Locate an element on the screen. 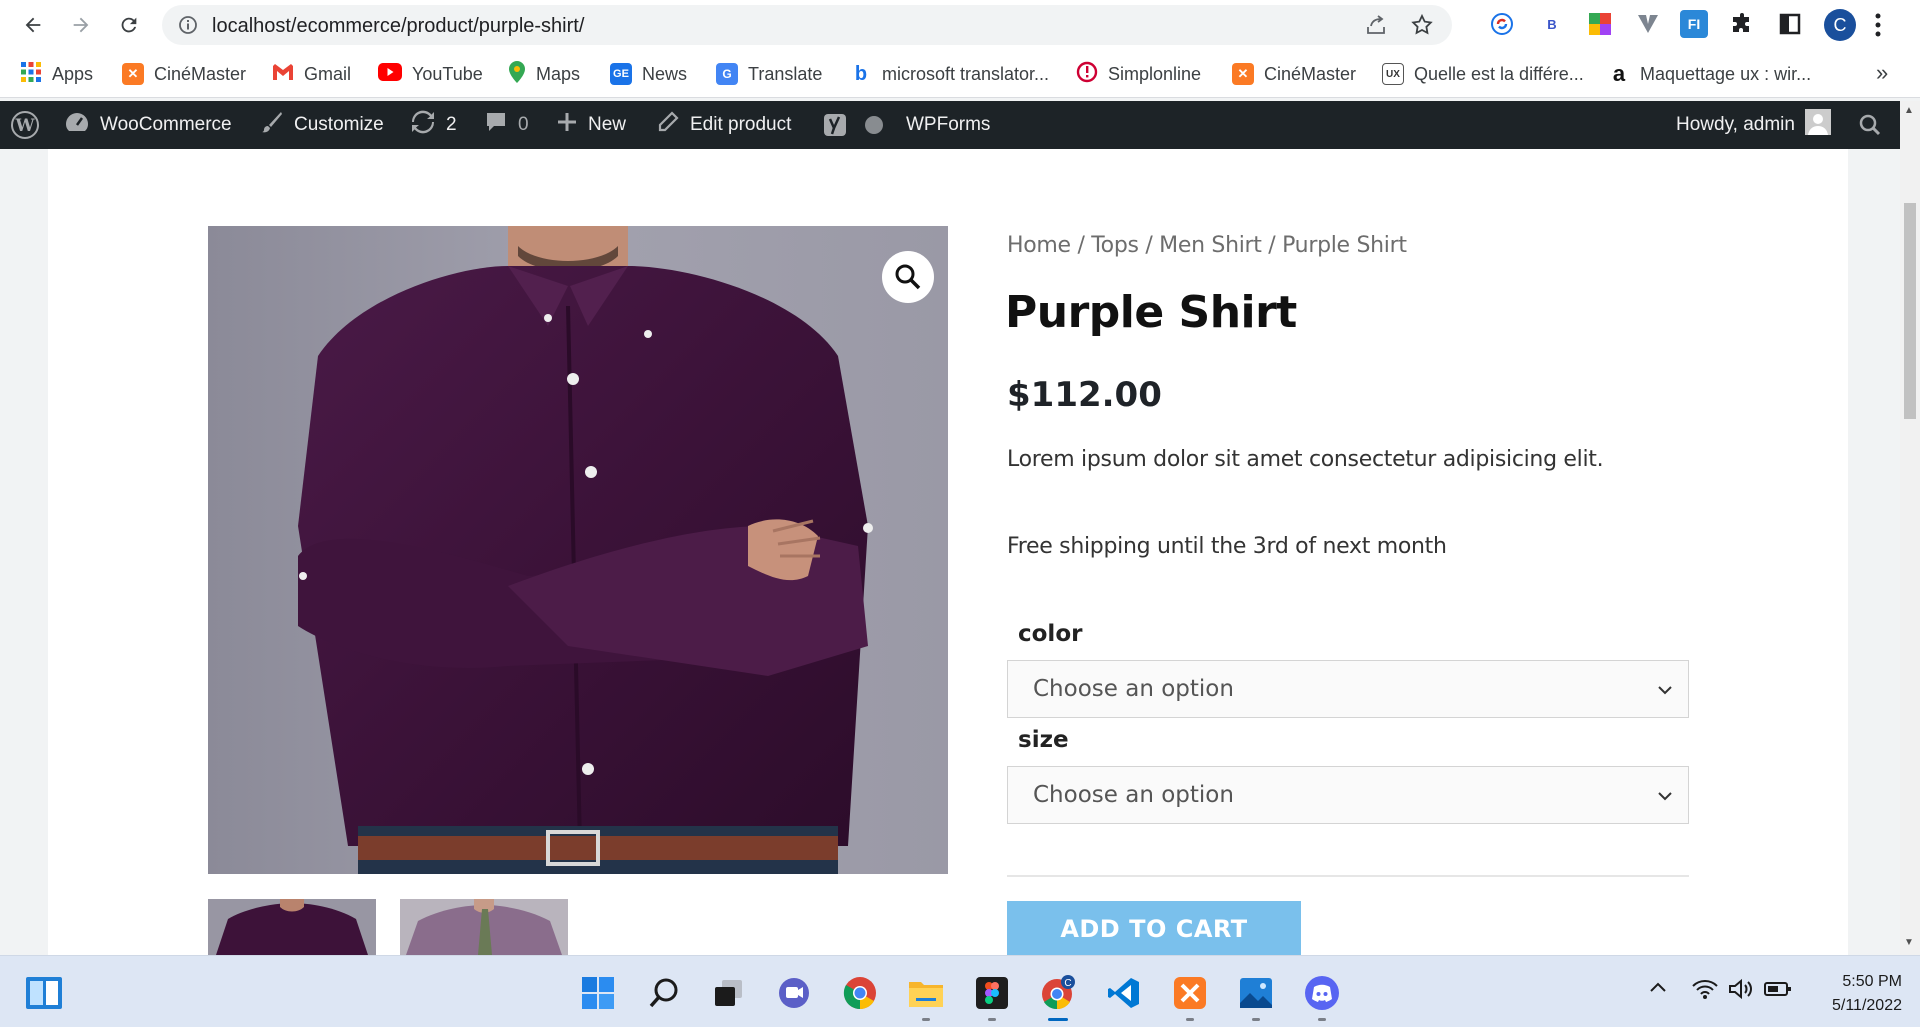  bing-b-icon: B is located at coordinates (1552, 24).